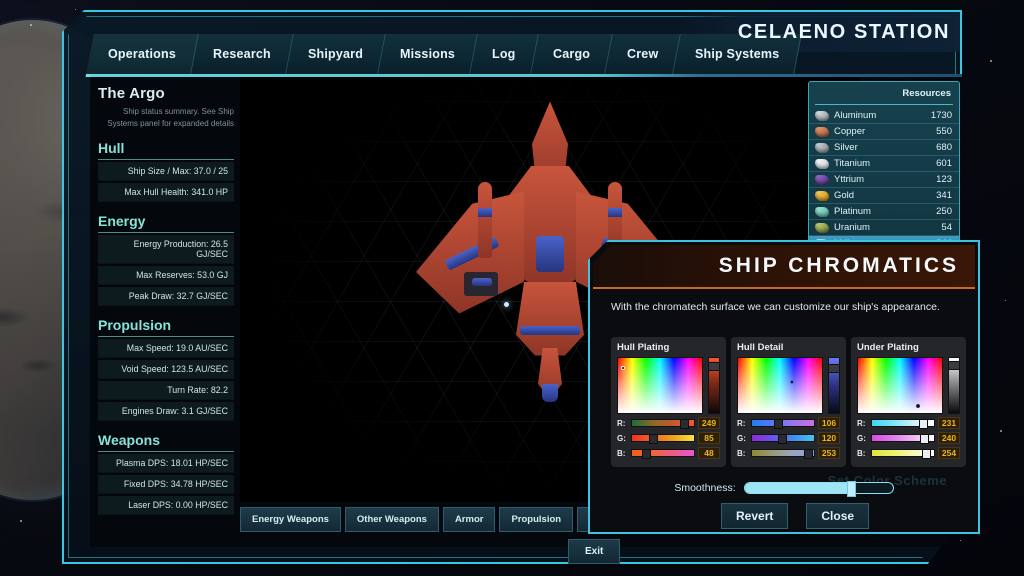 The width and height of the screenshot is (1024, 576). Describe the element at coordinates (884, 132) in the screenshot. I see `resource-row-copper: Copper 550` at that location.